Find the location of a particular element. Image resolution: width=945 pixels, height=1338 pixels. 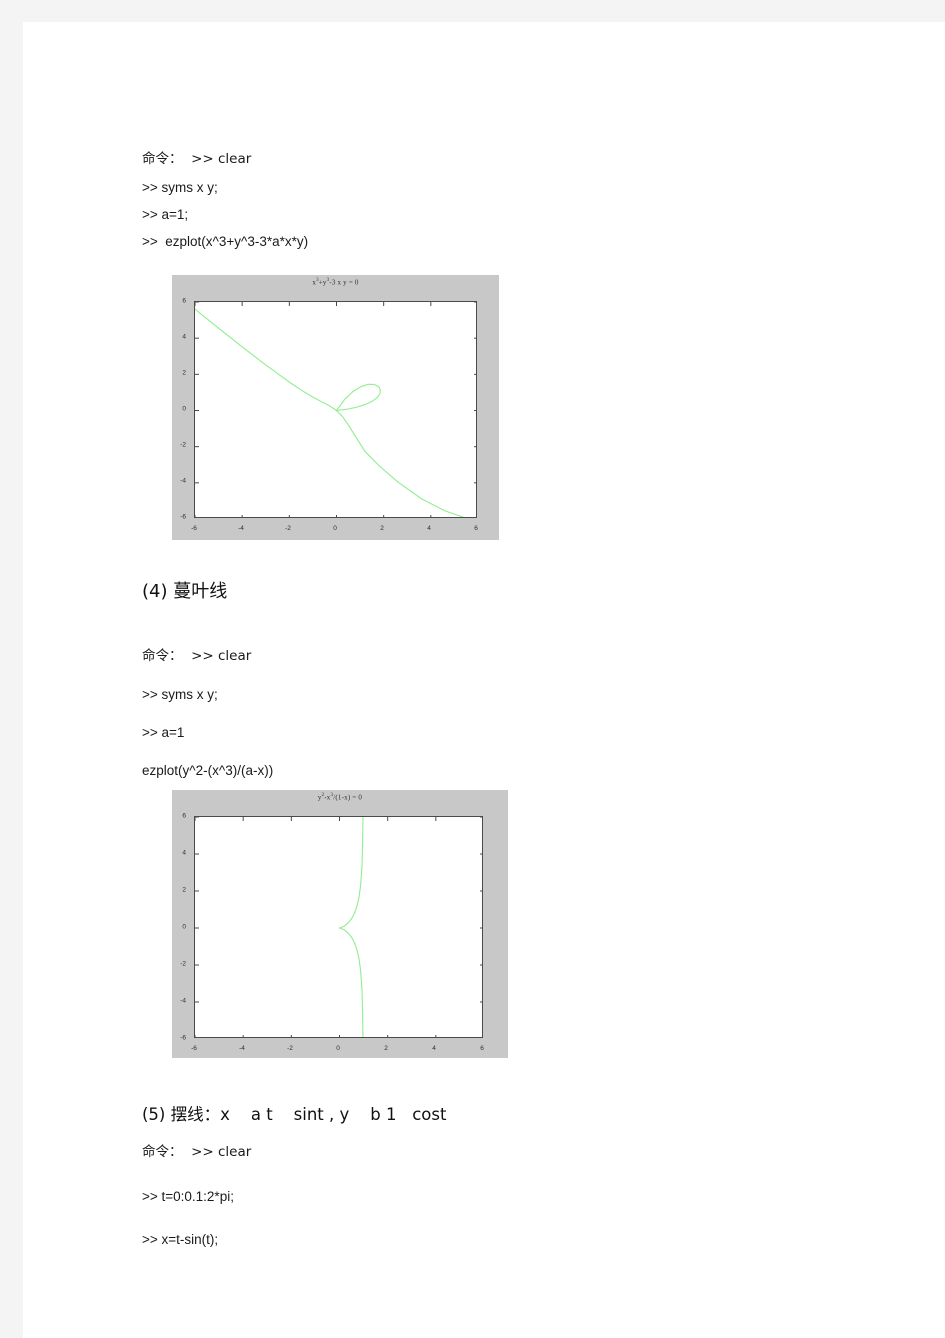

command-line-clear-2: 命令： >> clear is located at coordinates (197, 656).